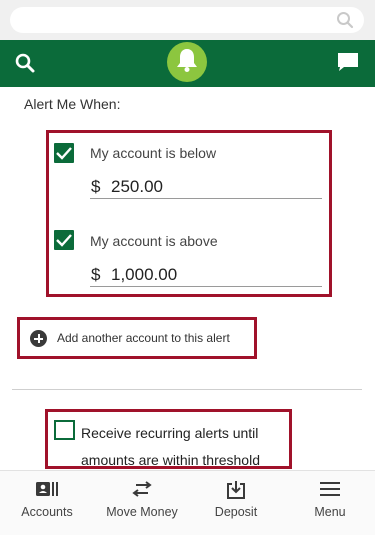 This screenshot has width=375, height=535. Describe the element at coordinates (170, 433) in the screenshot. I see `recurring-label-line1: Receive recurring alerts until` at that location.